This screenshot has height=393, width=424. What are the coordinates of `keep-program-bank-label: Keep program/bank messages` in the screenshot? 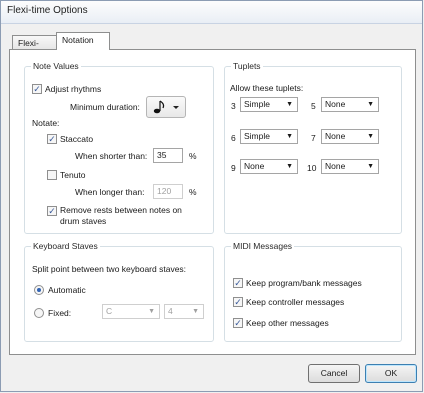 It's located at (304, 283).